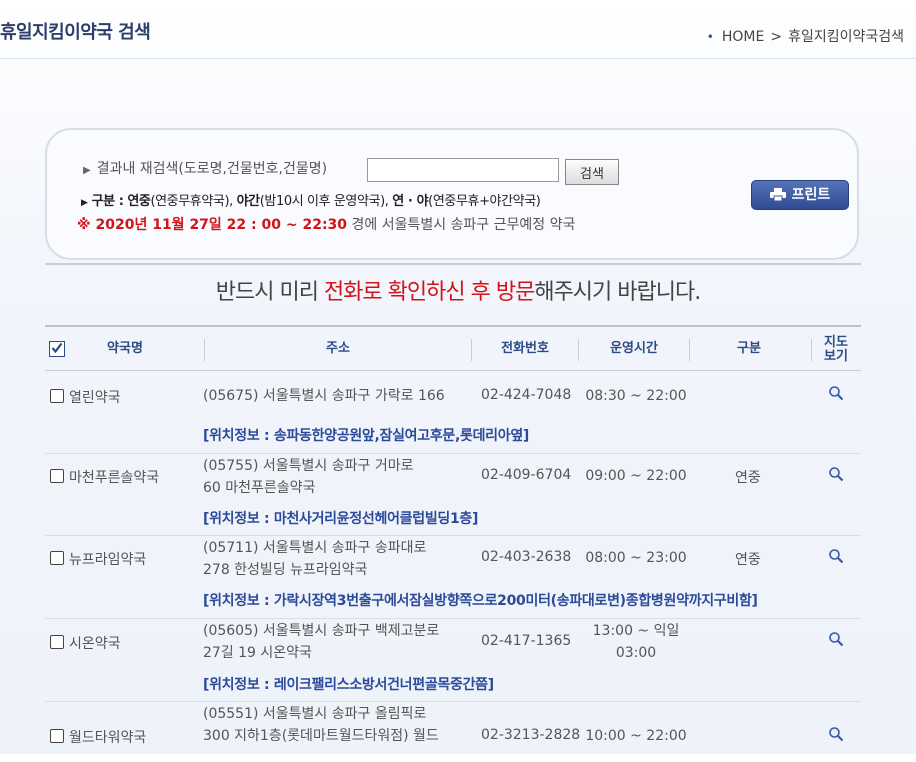 Image resolution: width=916 pixels, height=762 pixels. I want to click on legend-desc-both: (연중무휴+야간약국), so click(484, 201).